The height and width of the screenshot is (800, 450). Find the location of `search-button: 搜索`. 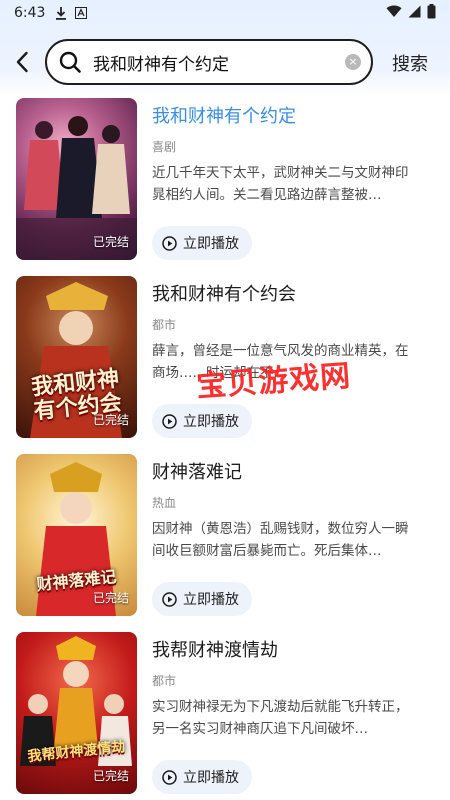

search-button: 搜索 is located at coordinates (410, 63).